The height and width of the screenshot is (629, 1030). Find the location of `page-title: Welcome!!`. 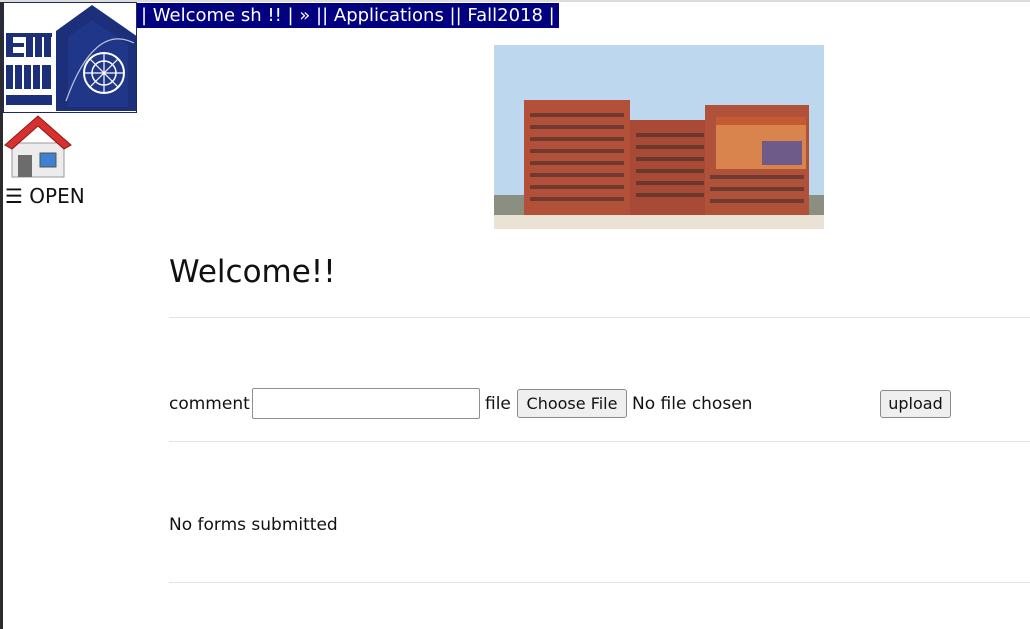

page-title: Welcome!! is located at coordinates (252, 272).